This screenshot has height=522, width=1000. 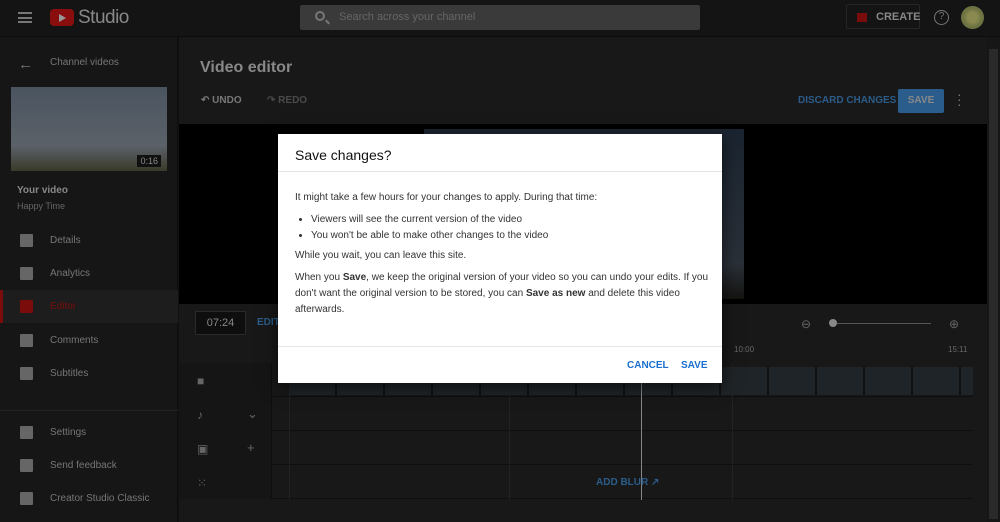 What do you see at coordinates (648, 365) in the screenshot?
I see `cancel-button: CANCEL` at bounding box center [648, 365].